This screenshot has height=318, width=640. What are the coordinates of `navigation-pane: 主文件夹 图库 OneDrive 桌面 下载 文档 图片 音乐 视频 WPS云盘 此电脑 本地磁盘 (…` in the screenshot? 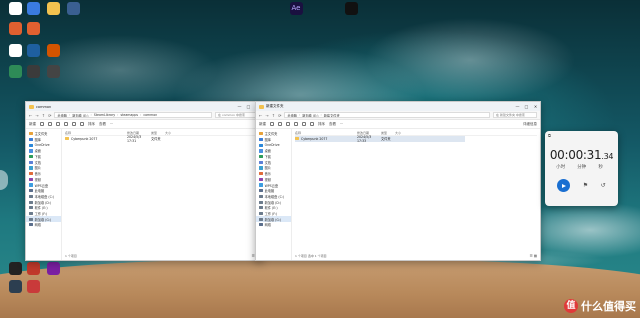 It's located at (274, 194).